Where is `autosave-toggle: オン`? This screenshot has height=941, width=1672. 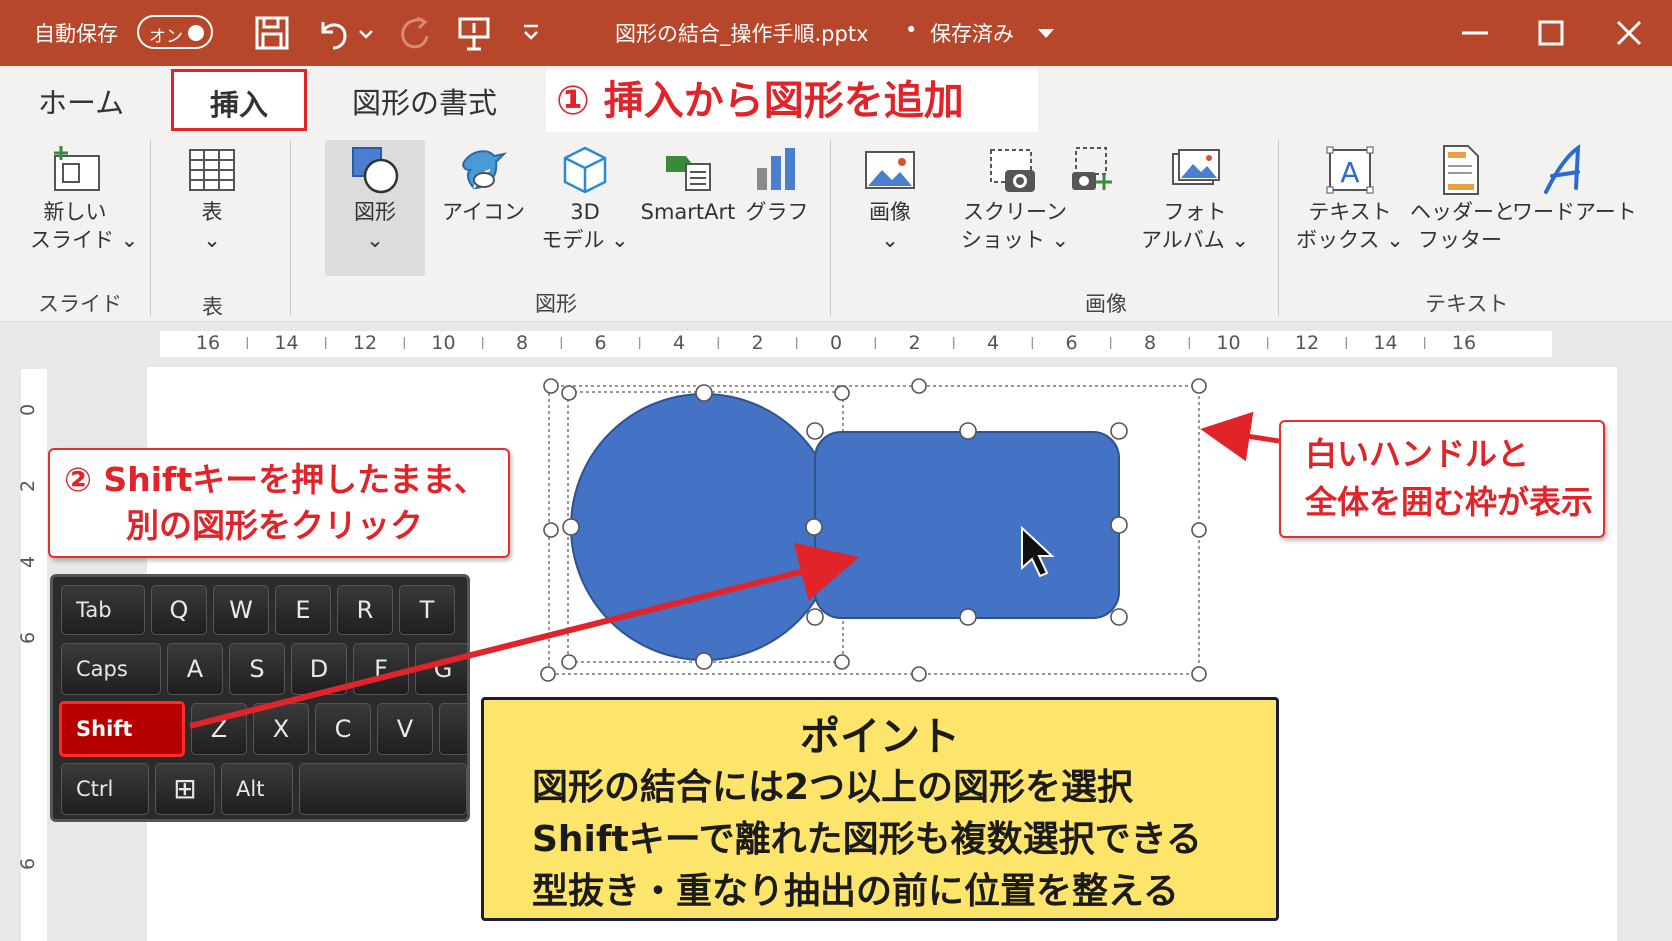
autosave-toggle: オン is located at coordinates (175, 32).